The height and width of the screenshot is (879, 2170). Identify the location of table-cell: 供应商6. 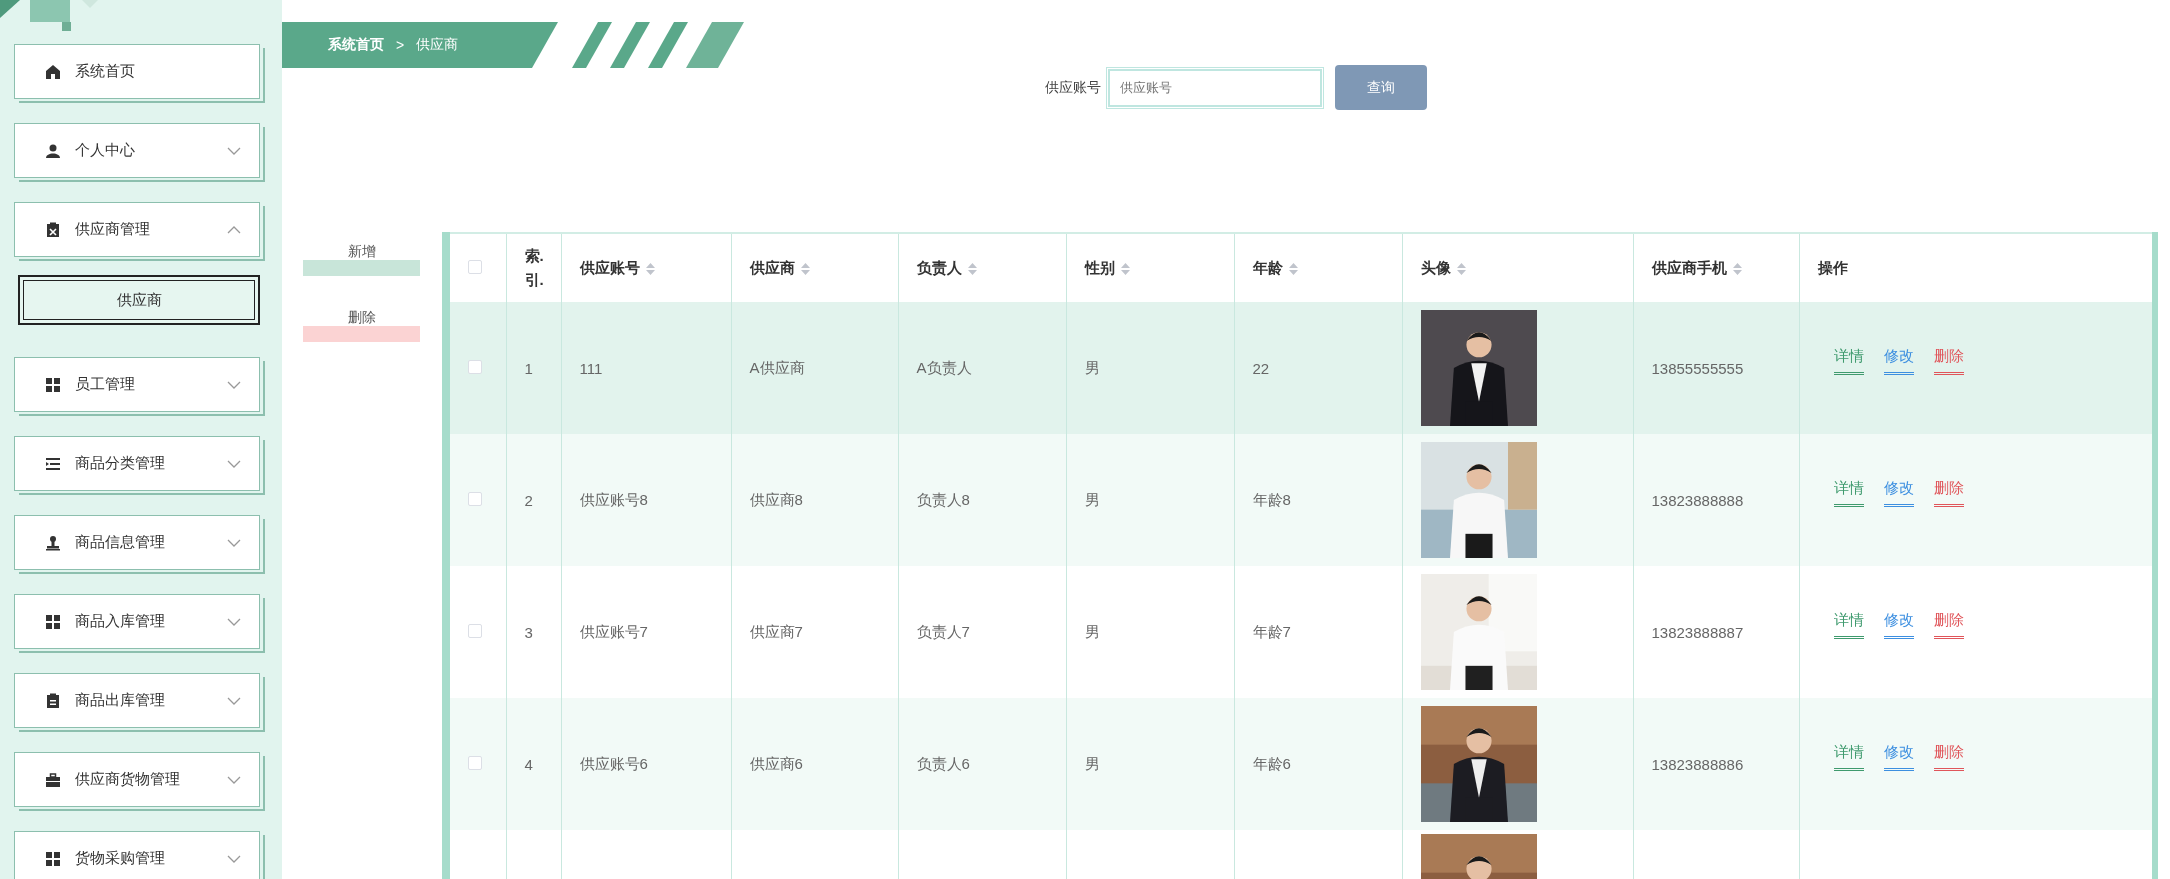
(776, 763).